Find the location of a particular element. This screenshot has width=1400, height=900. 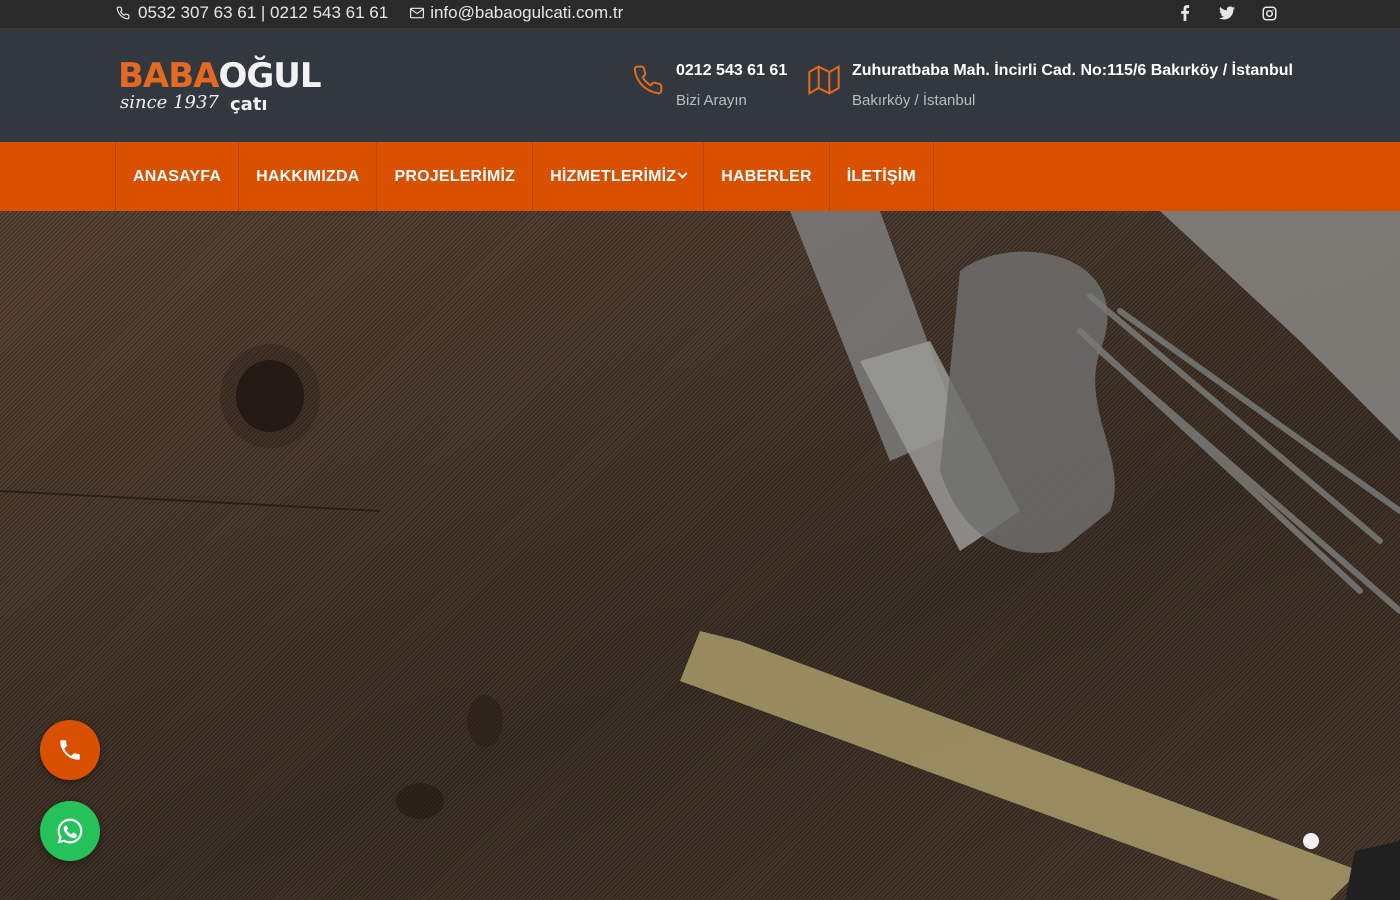

top-phones: 0532 307 63 61 | 0212 543 61 61 is located at coordinates (263, 13).